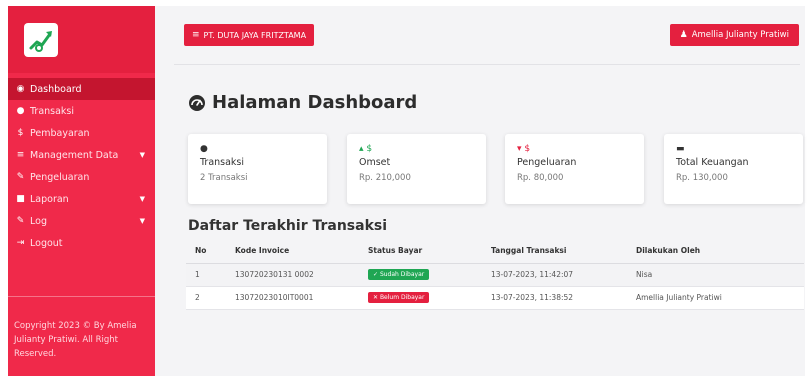 The height and width of the screenshot is (376, 810). I want to click on status-text: Sudah Dibayar, so click(402, 274).